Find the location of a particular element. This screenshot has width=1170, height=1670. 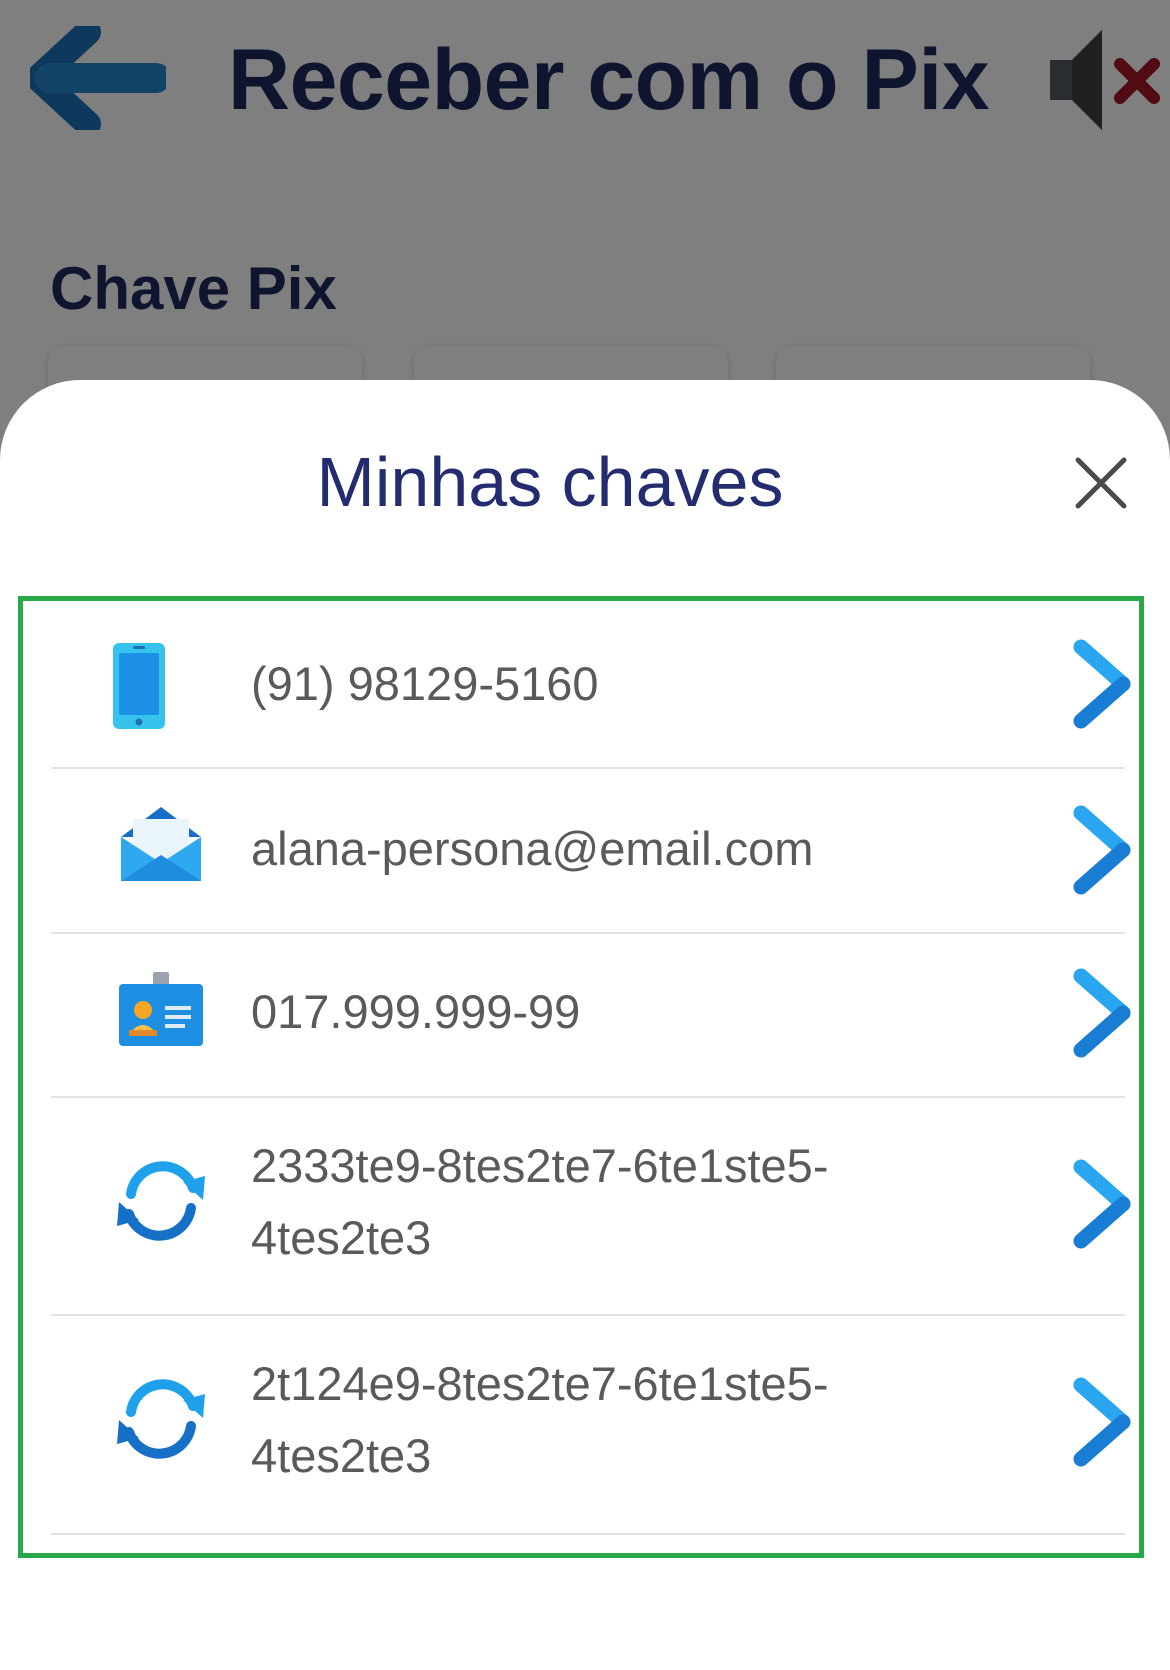

envelope-icon is located at coordinates (161, 844).